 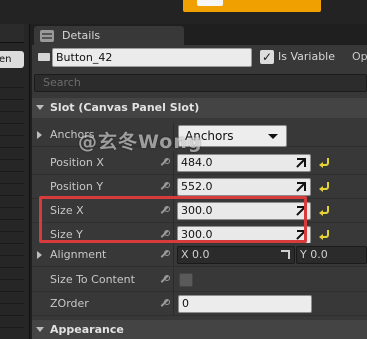 I want to click on toolbar-orange-button, so click(x=252, y=6).